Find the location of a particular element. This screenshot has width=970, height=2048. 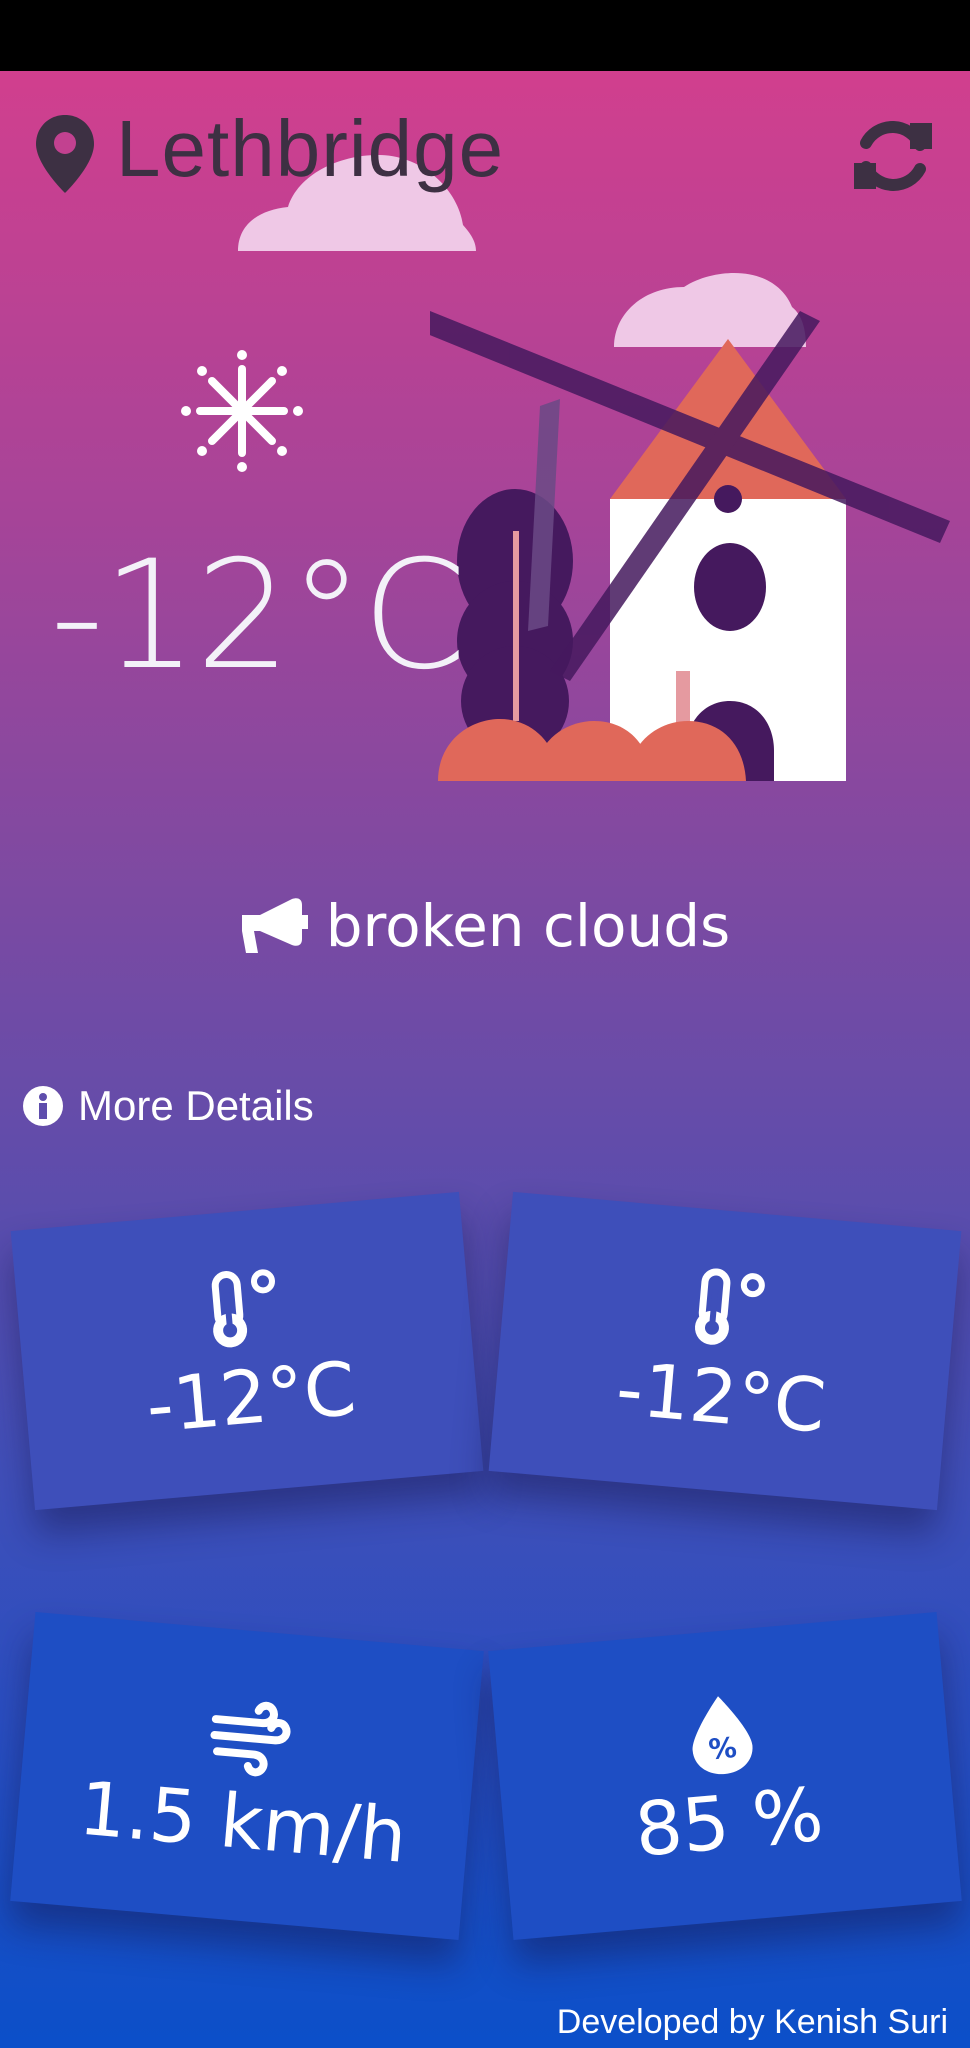

header: Lethbridge is located at coordinates (485, 156).